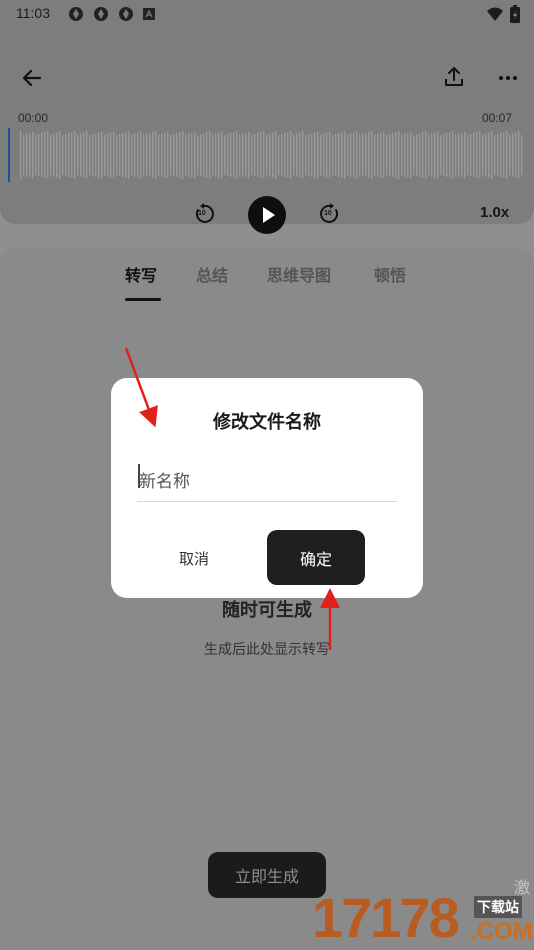  What do you see at coordinates (212, 274) in the screenshot?
I see `tab-summary: 总结` at bounding box center [212, 274].